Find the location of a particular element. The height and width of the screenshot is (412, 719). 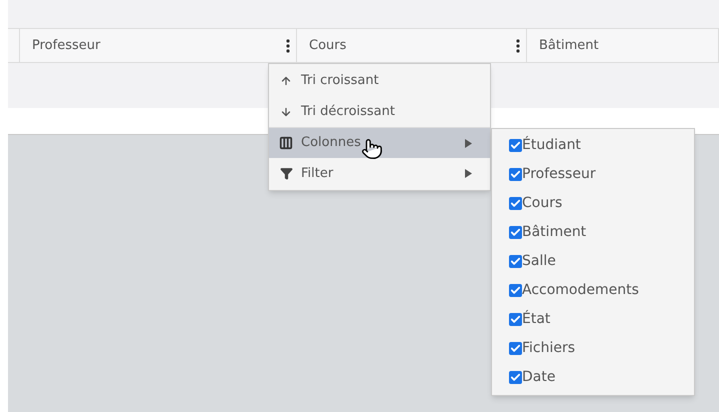

column-header: Cours is located at coordinates (412, 46).